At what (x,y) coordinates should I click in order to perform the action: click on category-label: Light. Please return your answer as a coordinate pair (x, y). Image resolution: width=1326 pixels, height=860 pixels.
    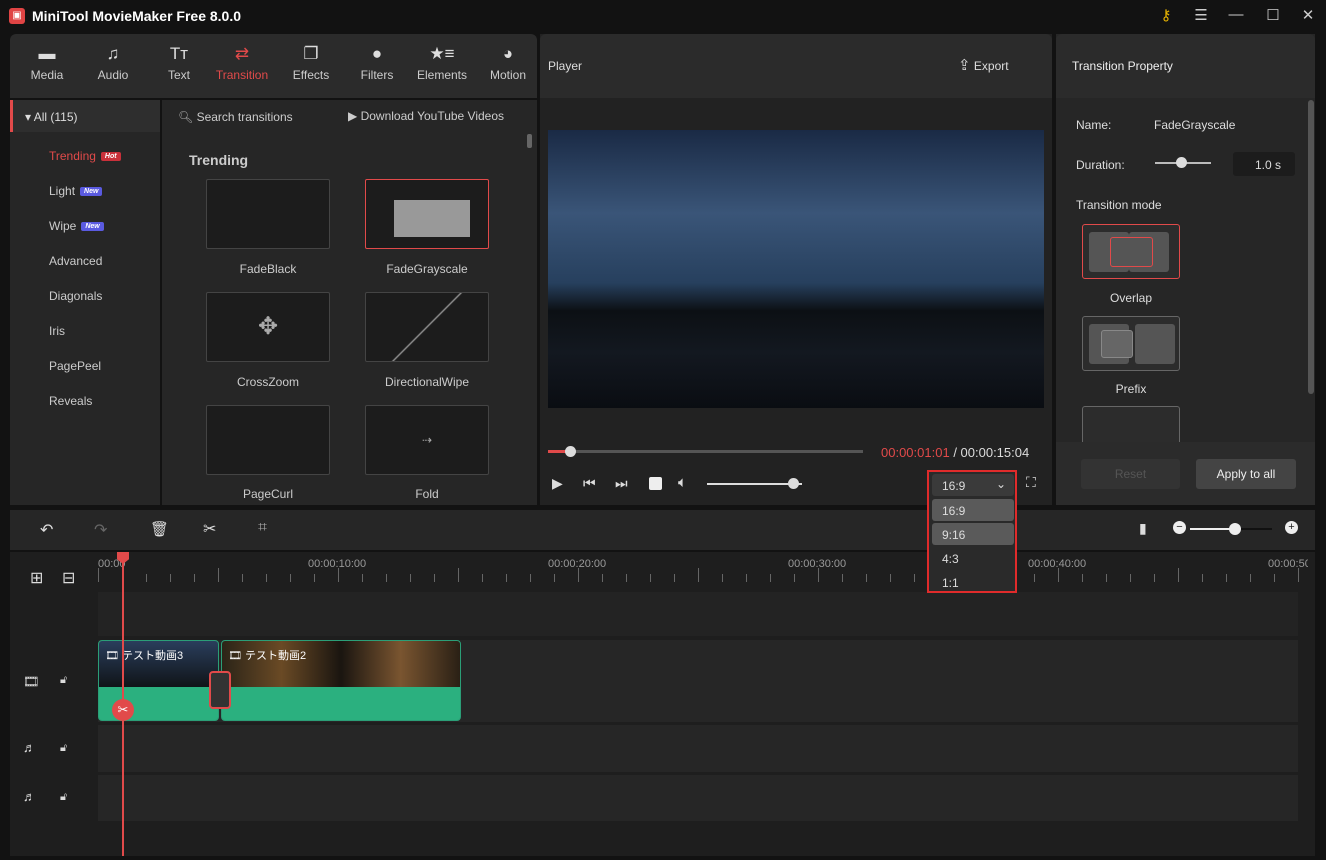
    Looking at the image, I should click on (62, 191).